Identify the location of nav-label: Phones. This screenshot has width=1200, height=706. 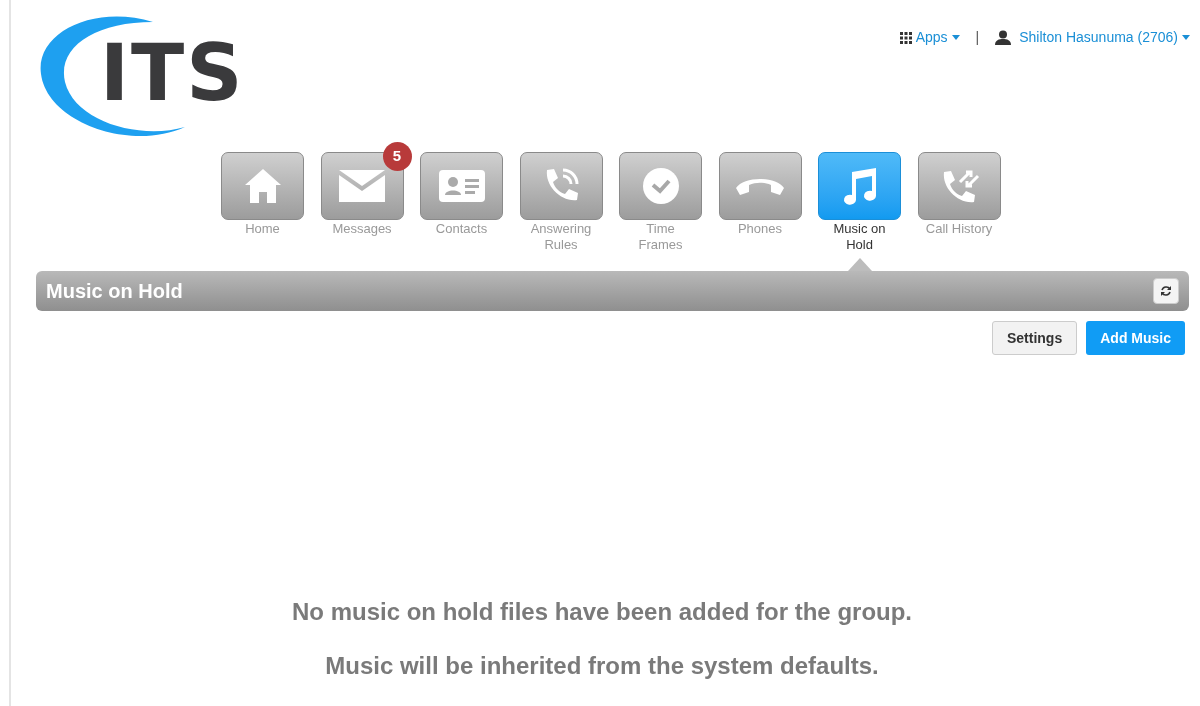
(760, 229).